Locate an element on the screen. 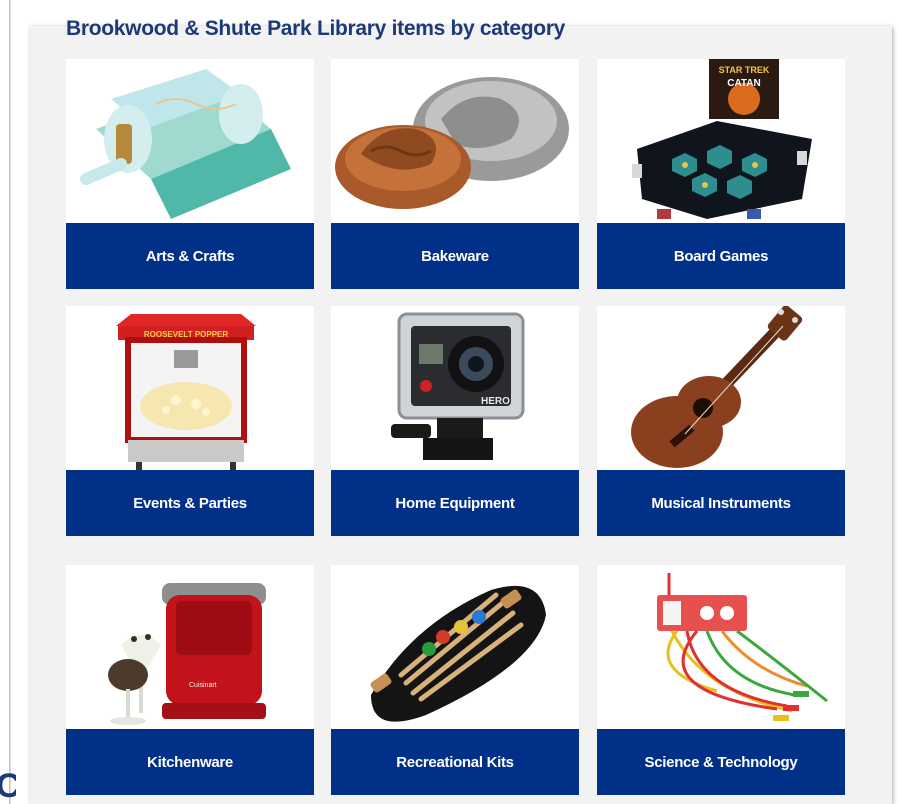 Image resolution: width=899 pixels, height=804 pixels. category-label: Kitchenware is located at coordinates (190, 762).